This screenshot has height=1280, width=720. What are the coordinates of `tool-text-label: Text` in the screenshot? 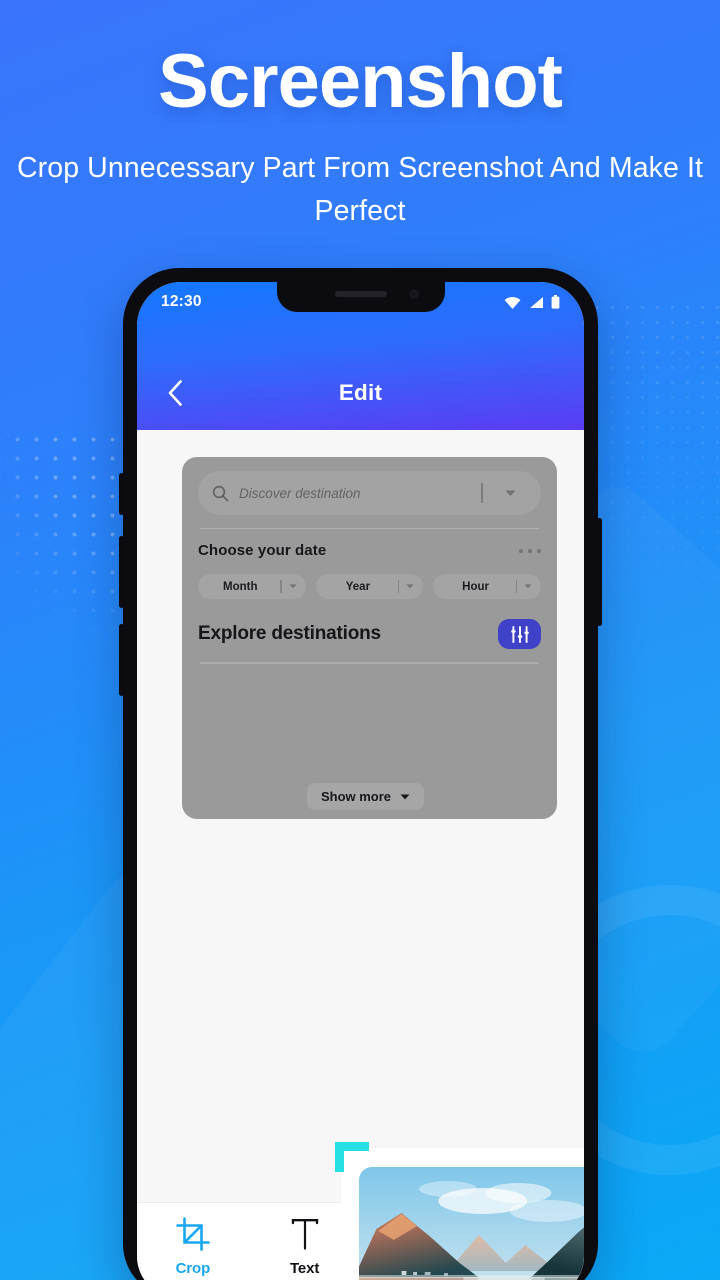 It's located at (304, 1268).